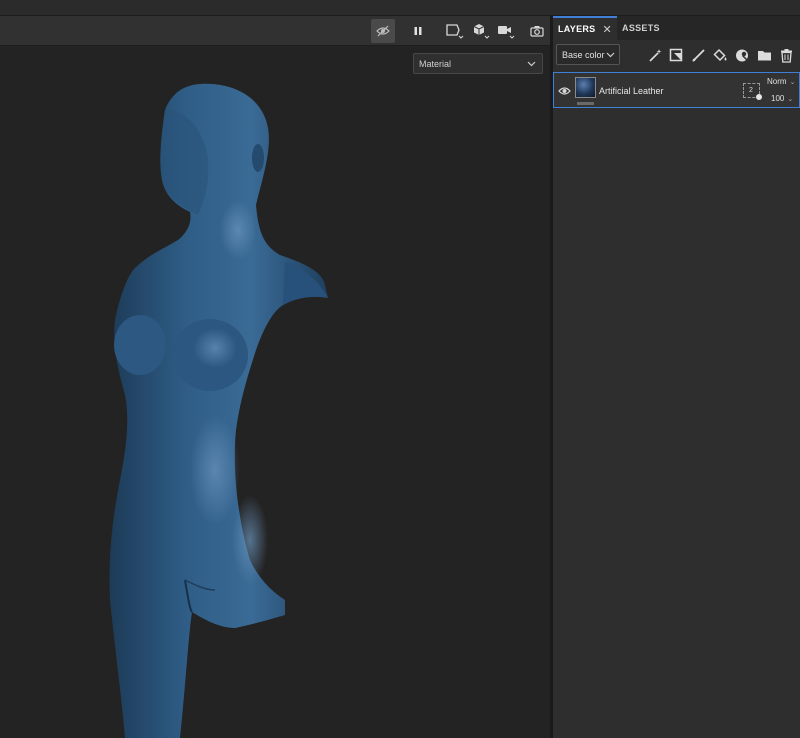  I want to click on display-mode-value: Material, so click(435, 63).